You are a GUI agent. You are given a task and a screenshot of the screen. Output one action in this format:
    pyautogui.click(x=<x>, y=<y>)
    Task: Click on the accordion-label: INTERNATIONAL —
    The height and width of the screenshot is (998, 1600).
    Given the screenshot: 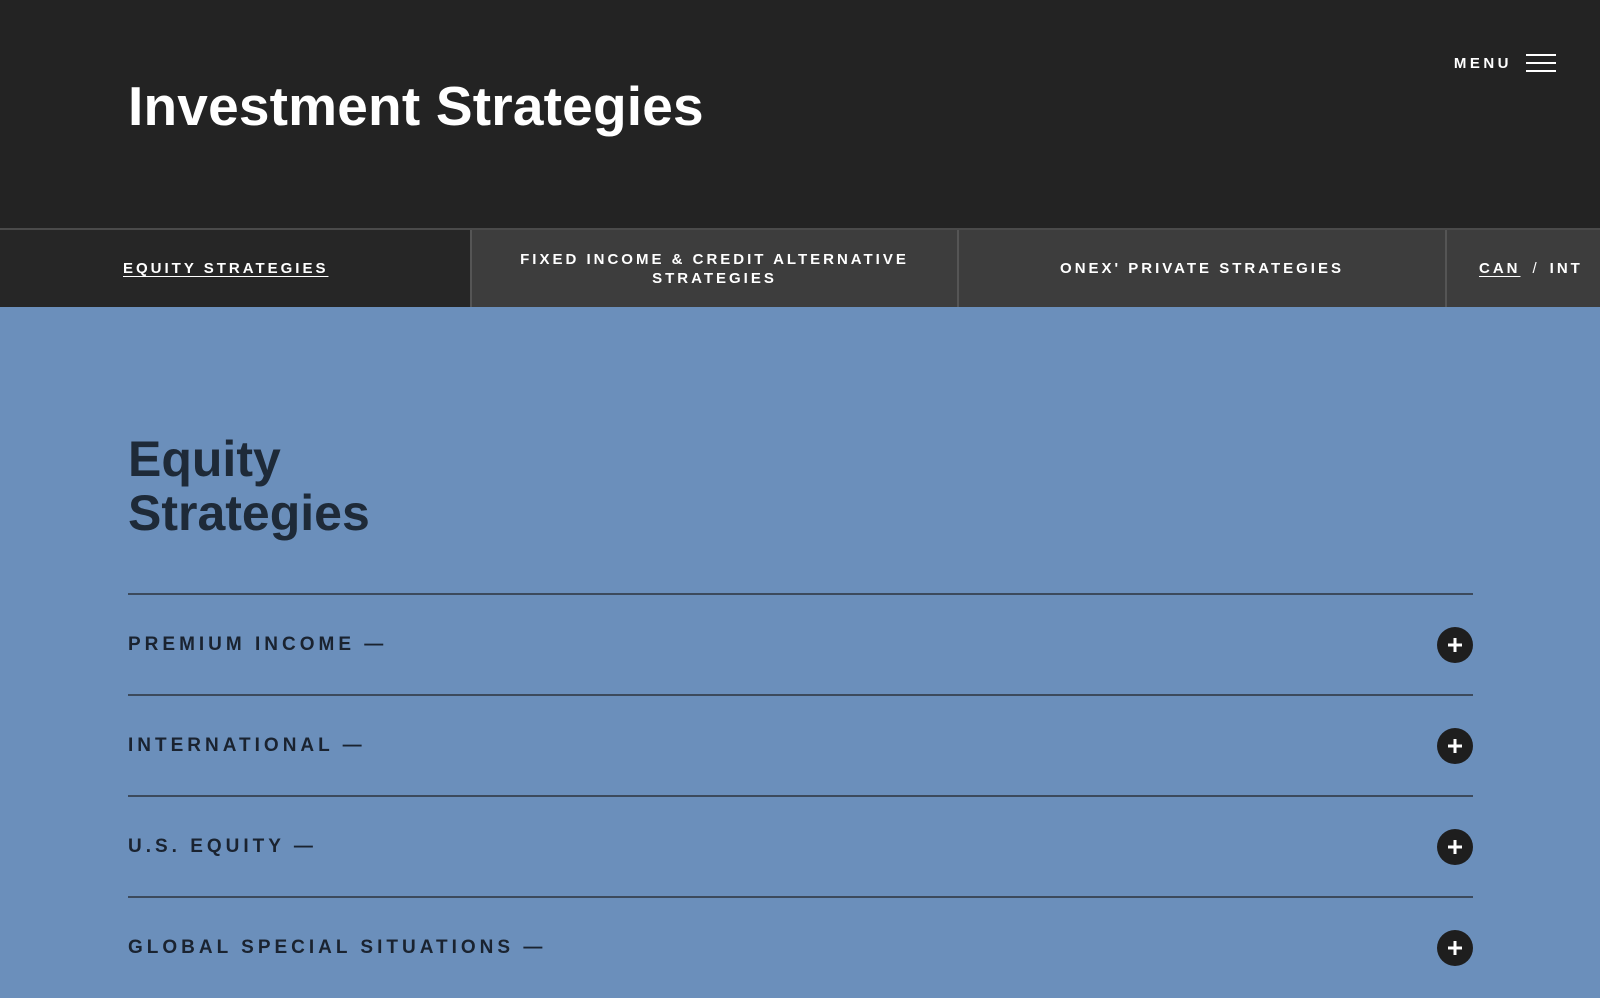 What is the action you would take?
    pyautogui.click(x=247, y=745)
    